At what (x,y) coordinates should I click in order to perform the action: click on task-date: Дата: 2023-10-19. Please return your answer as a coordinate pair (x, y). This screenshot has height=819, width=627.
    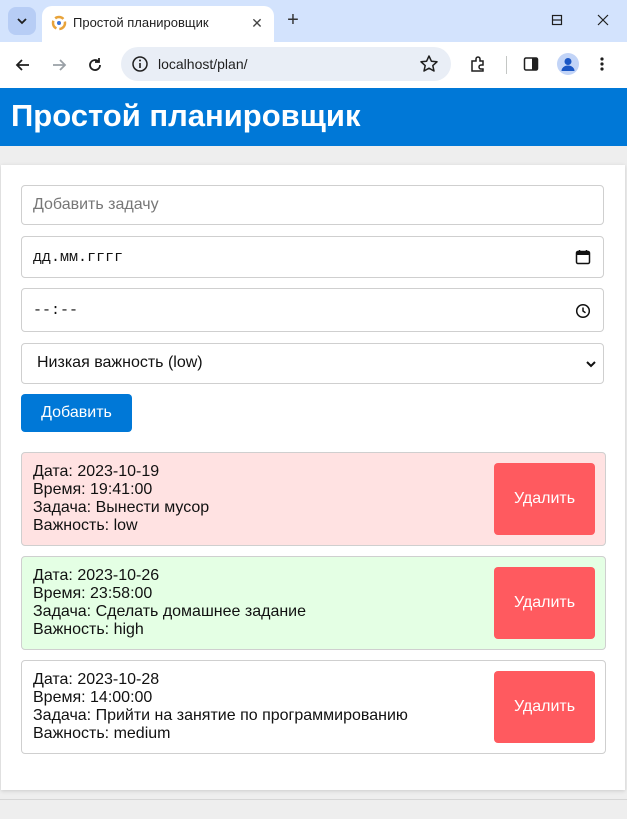
    Looking at the image, I should click on (96, 471).